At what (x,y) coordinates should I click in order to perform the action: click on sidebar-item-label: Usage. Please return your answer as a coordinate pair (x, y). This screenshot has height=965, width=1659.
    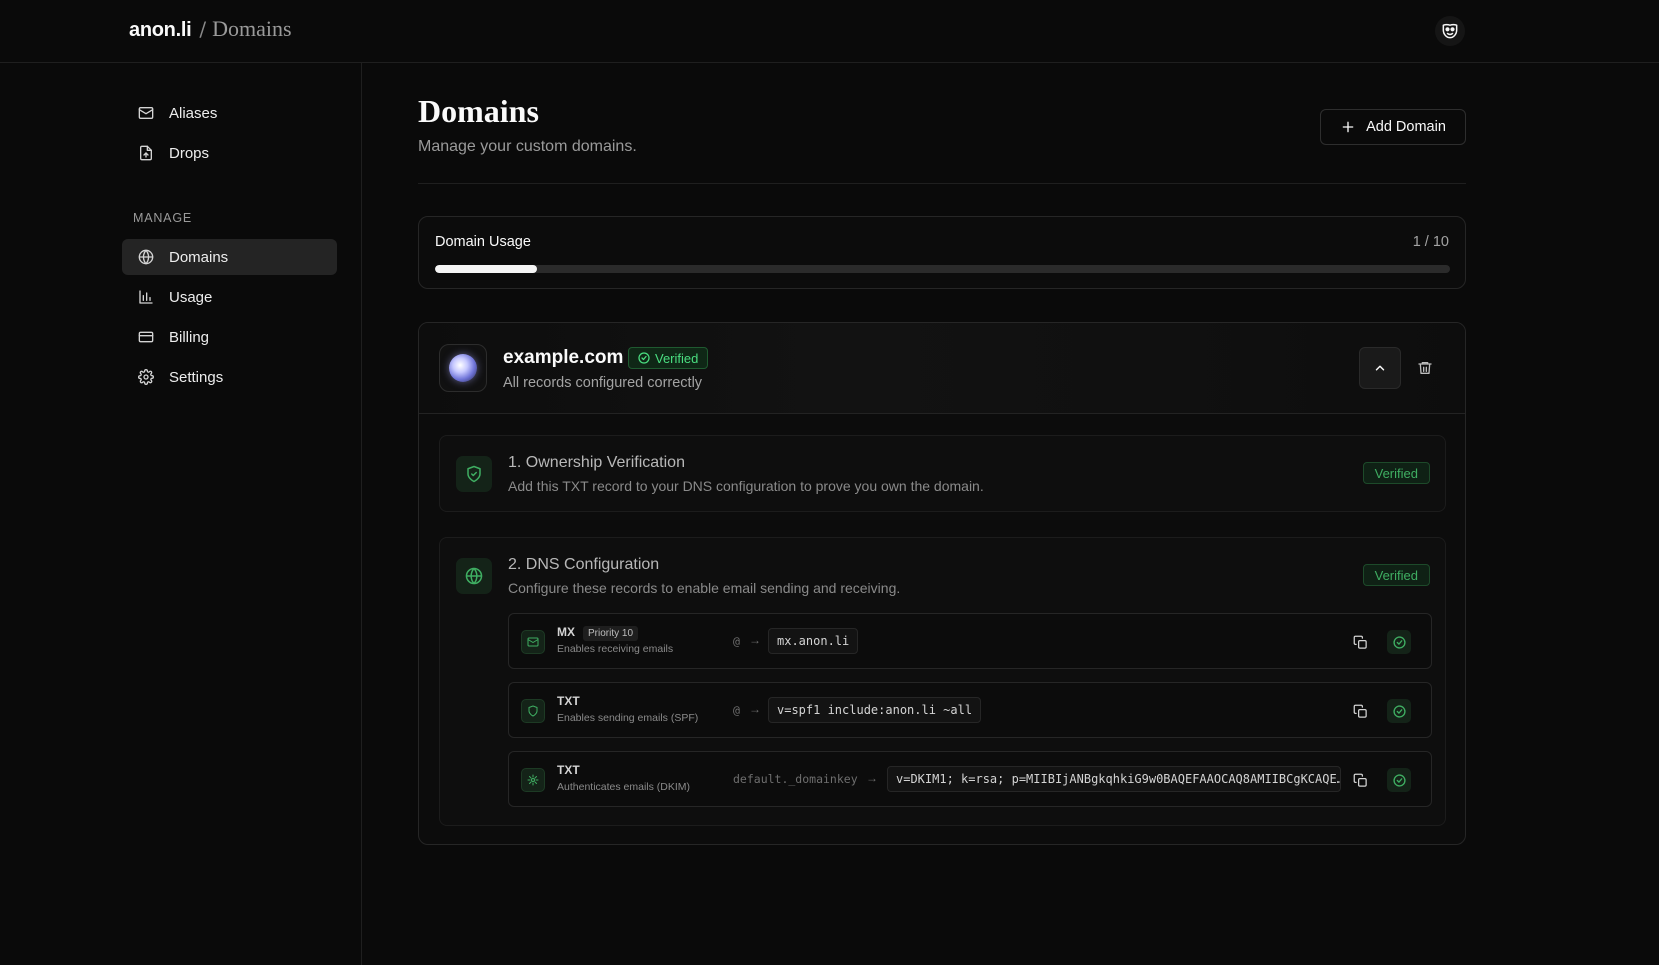
    Looking at the image, I should click on (191, 297).